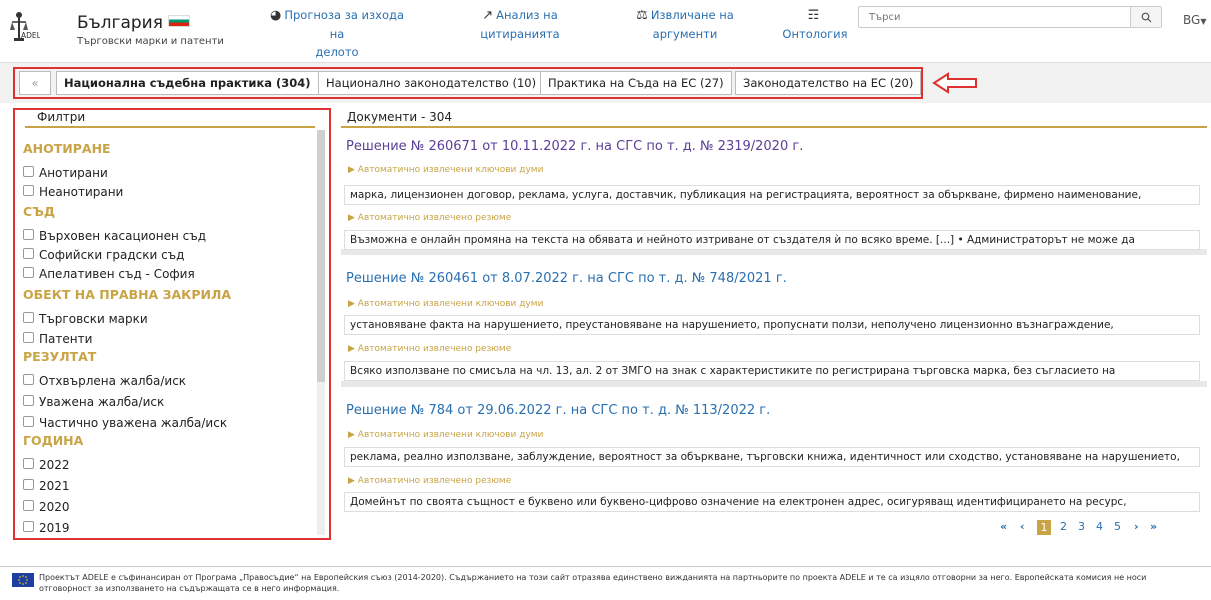  Describe the element at coordinates (125, 423) in the screenshot. I see `filter-option-partially-granted: Частично уважена жалба/иск` at that location.